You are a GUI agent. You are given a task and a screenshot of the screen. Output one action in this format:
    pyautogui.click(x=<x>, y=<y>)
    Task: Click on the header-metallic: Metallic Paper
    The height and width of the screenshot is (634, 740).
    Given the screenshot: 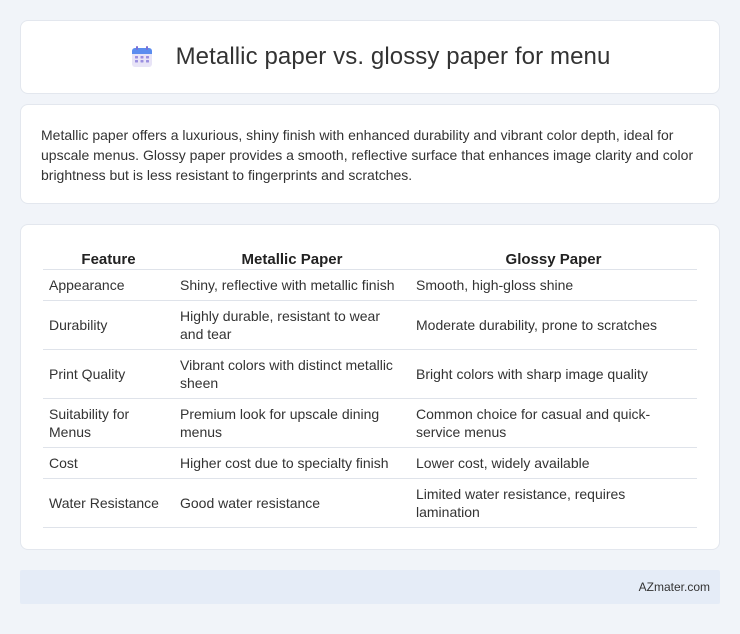 What is the action you would take?
    pyautogui.click(x=292, y=257)
    